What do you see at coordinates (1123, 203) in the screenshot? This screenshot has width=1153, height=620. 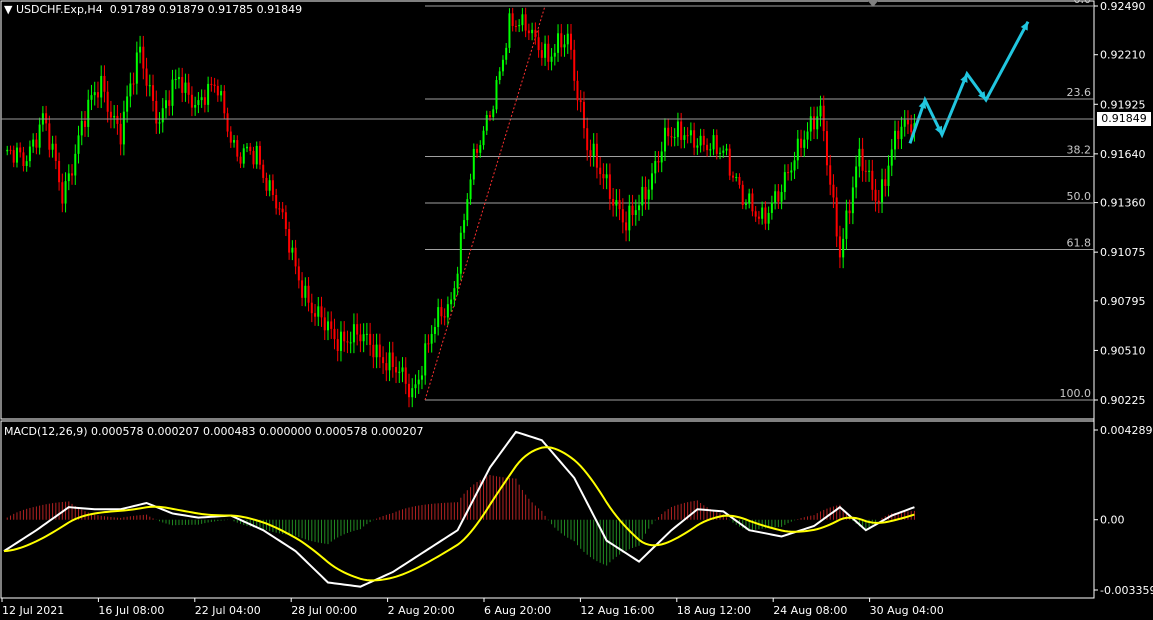 I see `price-tick-label: 0.91360` at bounding box center [1123, 203].